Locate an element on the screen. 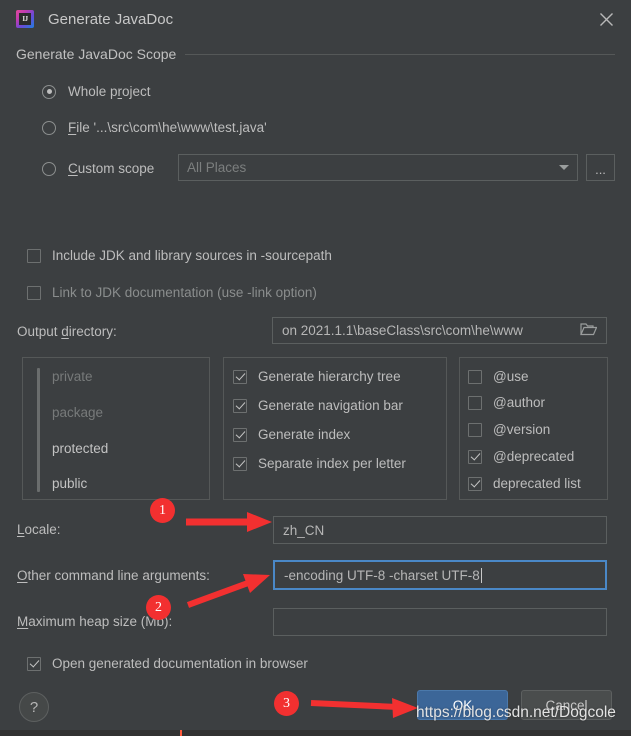 The height and width of the screenshot is (736, 631). close-icon is located at coordinates (606, 19).